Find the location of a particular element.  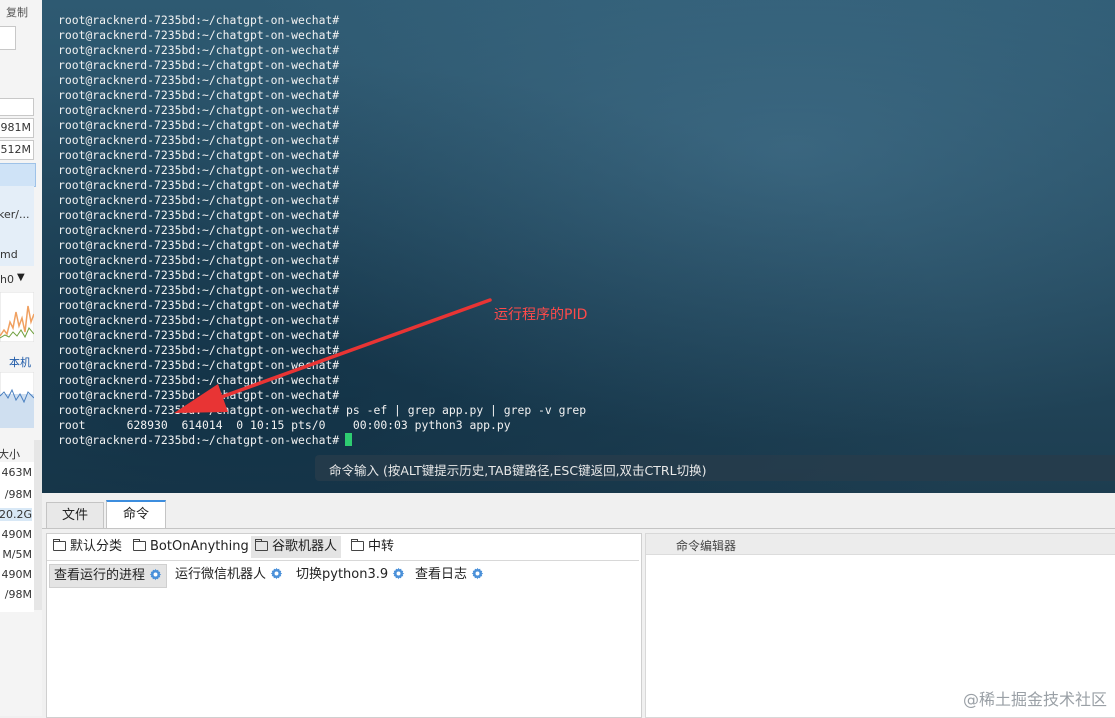

command-run-wechat-bot: 运行微信机器人 is located at coordinates (229, 575).